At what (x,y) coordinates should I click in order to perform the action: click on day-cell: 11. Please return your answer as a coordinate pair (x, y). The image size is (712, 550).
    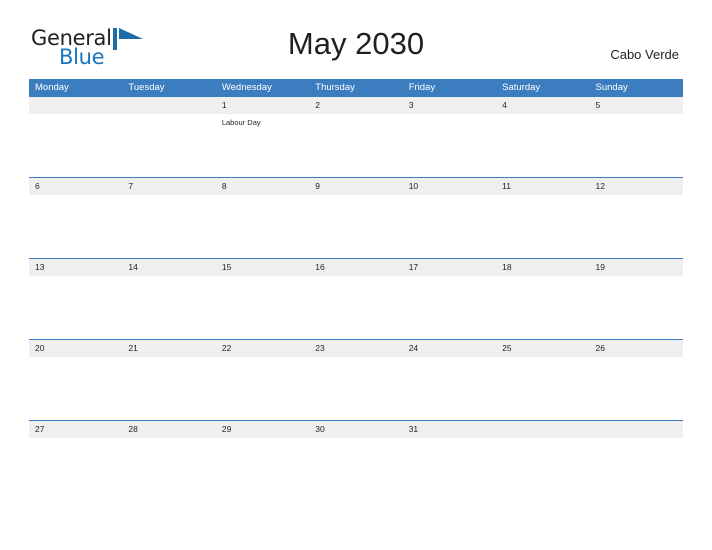
    Looking at the image, I should click on (542, 218).